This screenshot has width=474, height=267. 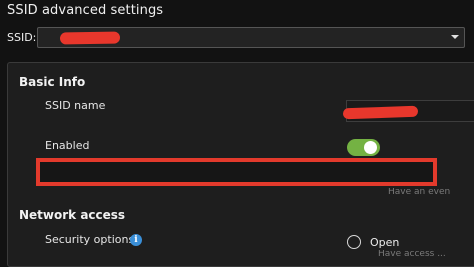 I want to click on page-title: SSID advanced settings, so click(x=85, y=10).